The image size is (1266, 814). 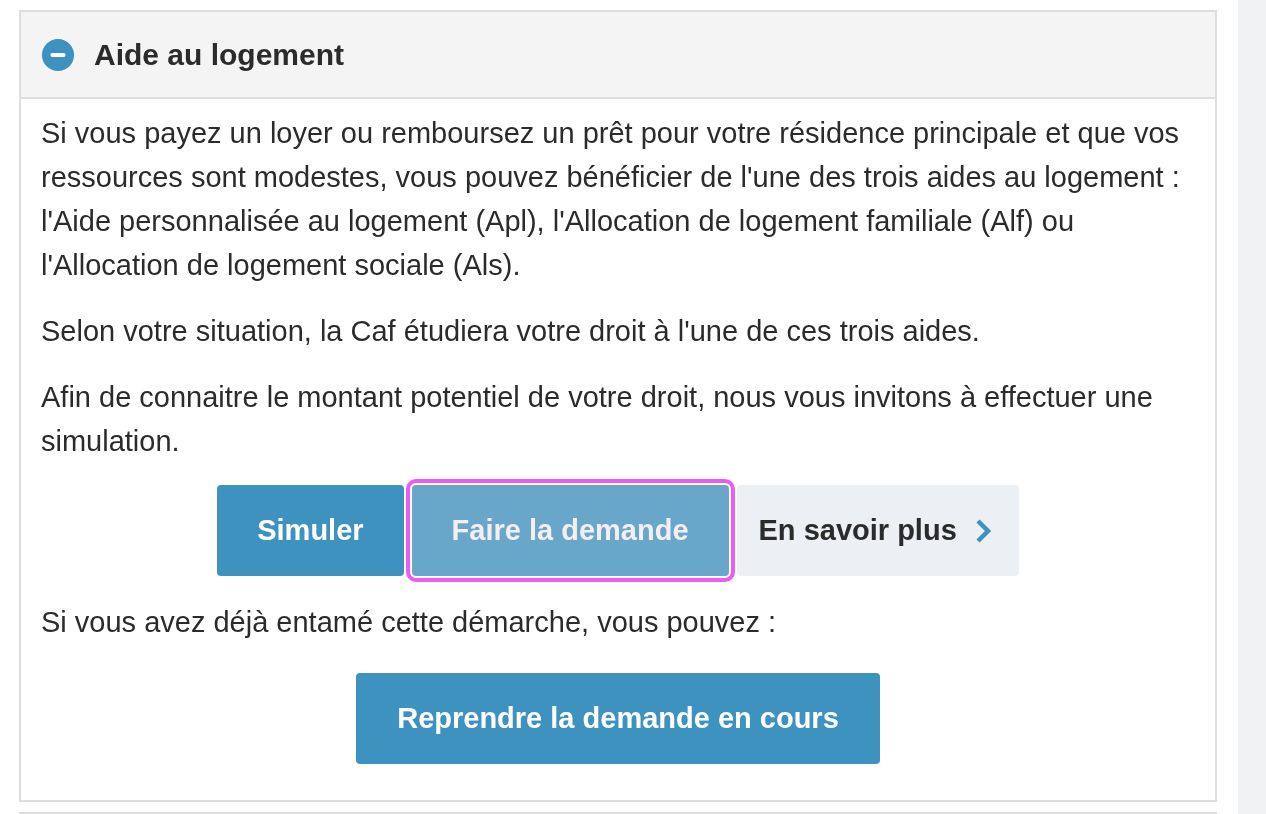 What do you see at coordinates (310, 530) in the screenshot?
I see `action-button: Simuler` at bounding box center [310, 530].